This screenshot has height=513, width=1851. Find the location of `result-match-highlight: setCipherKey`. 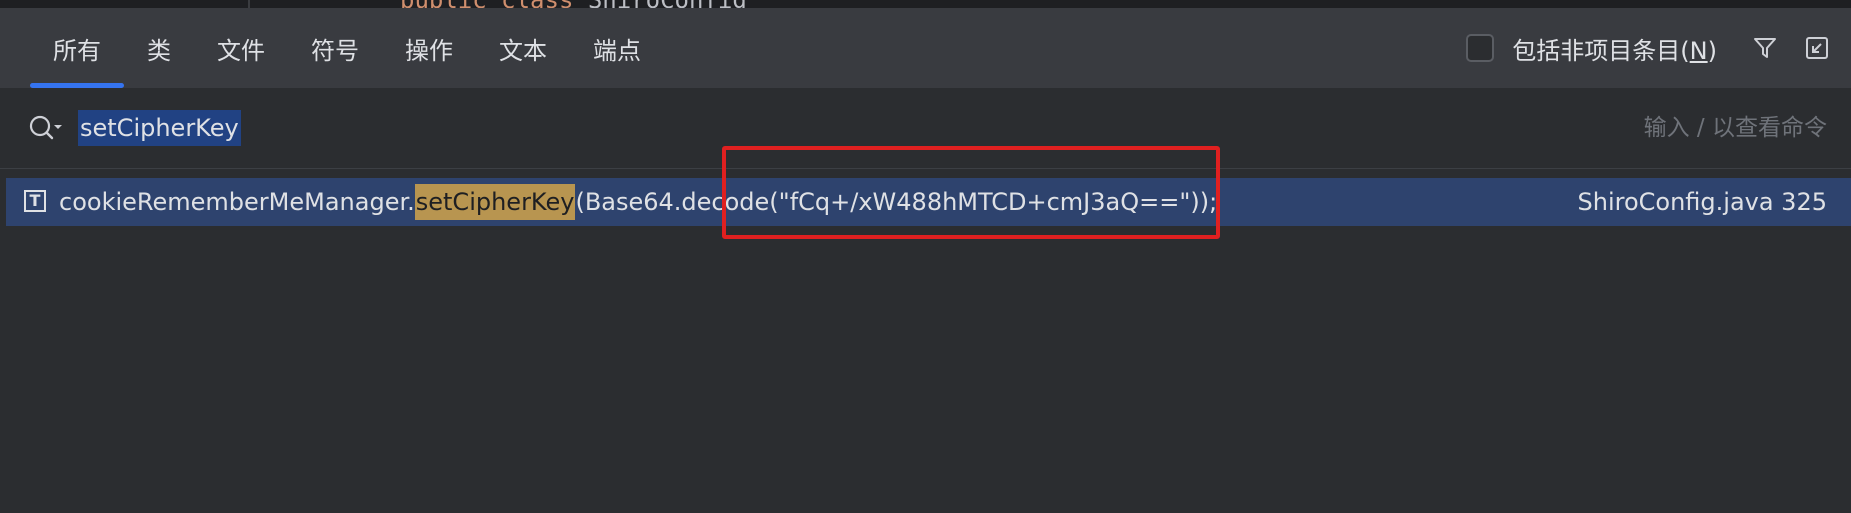

result-match-highlight: setCipherKey is located at coordinates (495, 202).